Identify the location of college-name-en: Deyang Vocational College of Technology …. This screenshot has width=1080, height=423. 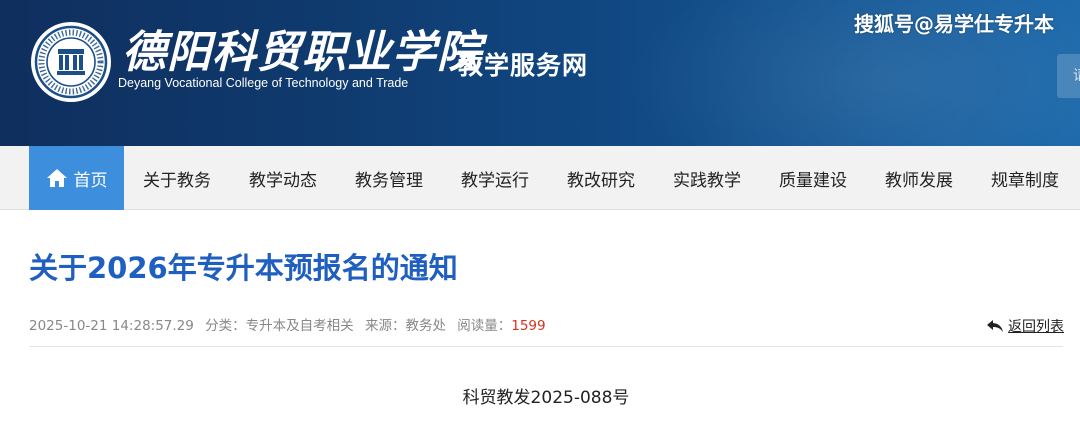
(263, 83).